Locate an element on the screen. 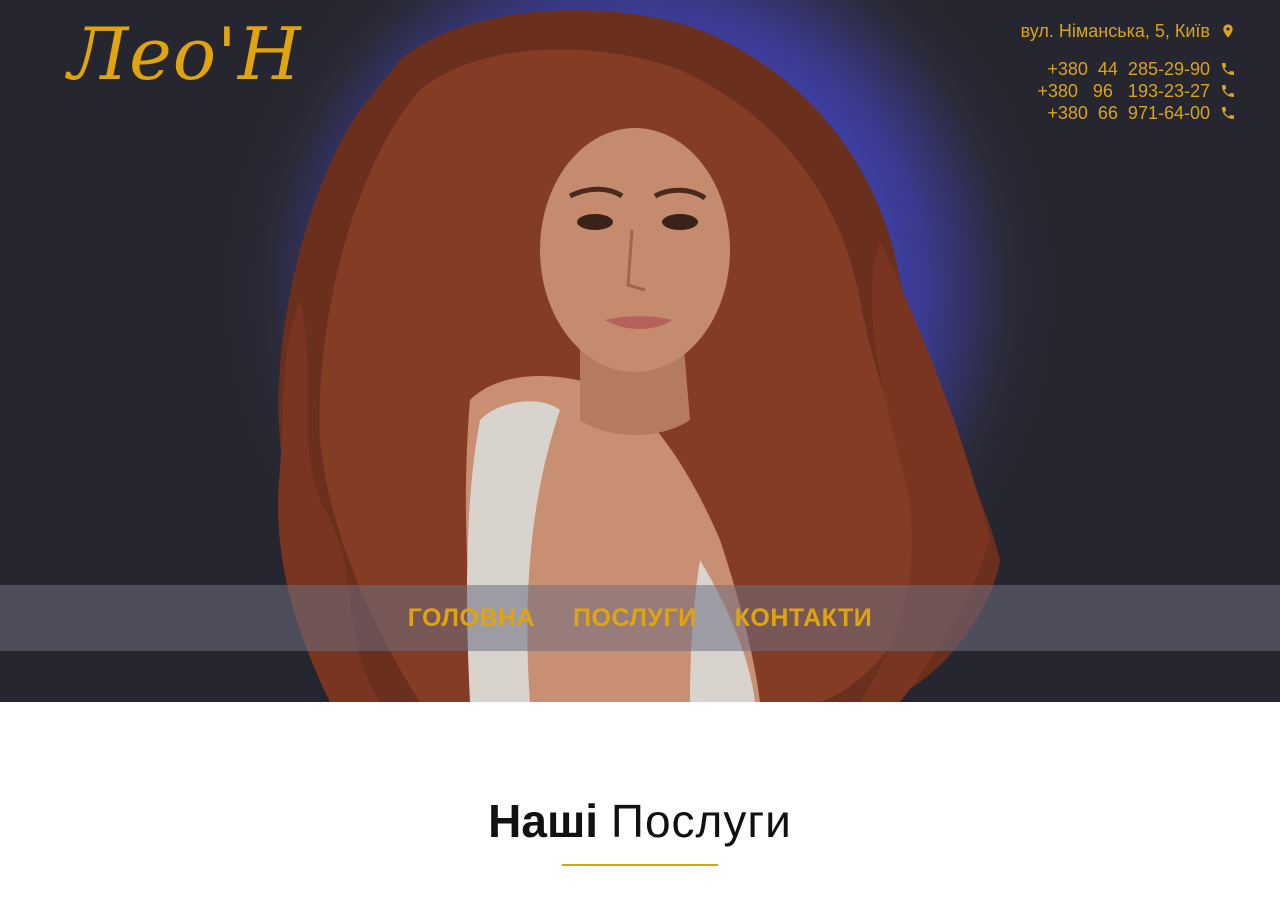  phone-line: +380 96 193-23-27 is located at coordinates (1128, 91).